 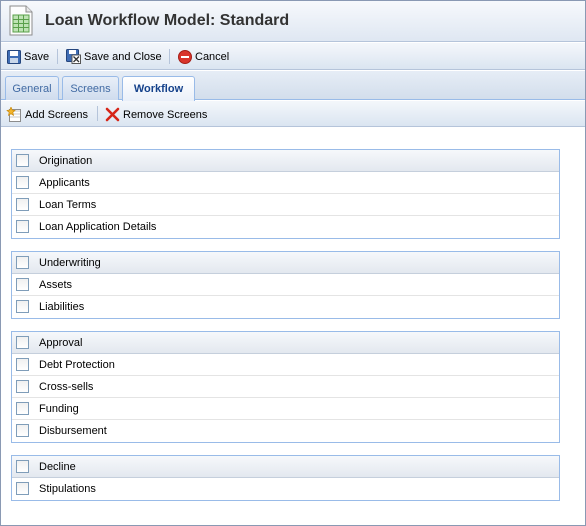 What do you see at coordinates (14, 56) in the screenshot?
I see `save-icon` at bounding box center [14, 56].